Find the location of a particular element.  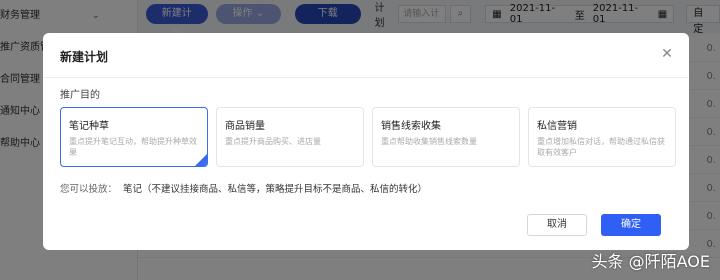

objective-card-leads: 销售线索收集 重点帮助收集销售线索数量 is located at coordinates (446, 137).